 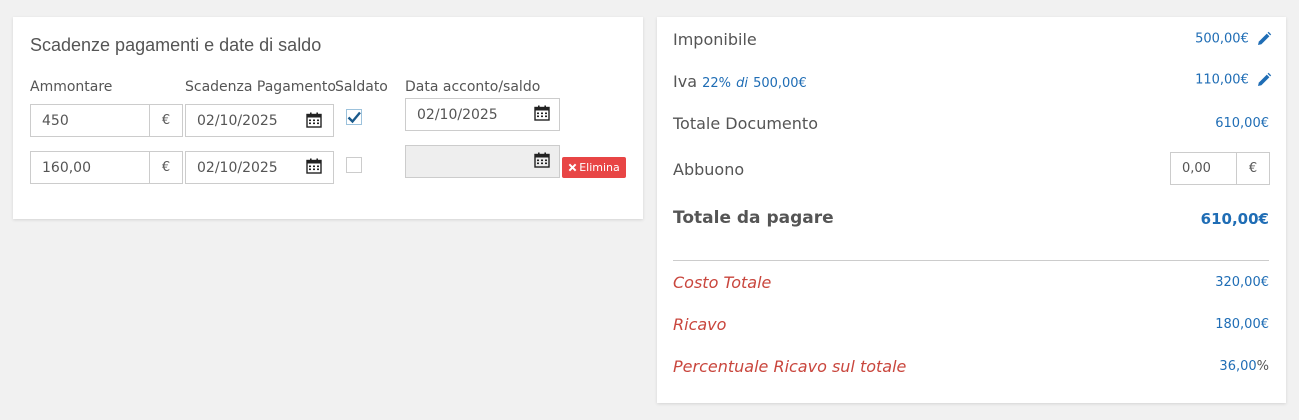 What do you see at coordinates (790, 366) in the screenshot?
I see `percentuale-ricavo-label: Percentuale Ricavo sul totale` at bounding box center [790, 366].